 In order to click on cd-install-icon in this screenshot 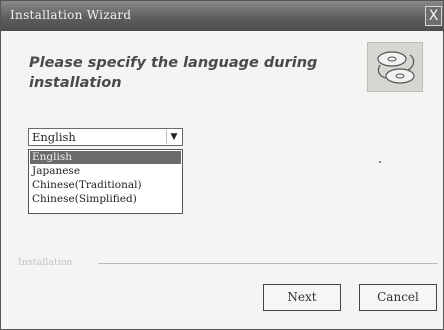, I will do `click(395, 67)`.